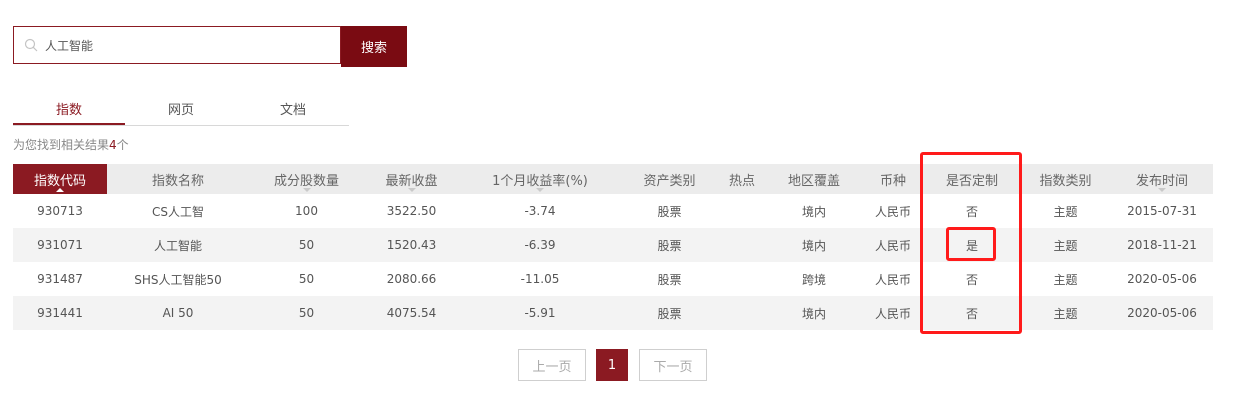 The height and width of the screenshot is (408, 1236). Describe the element at coordinates (1065, 179) in the screenshot. I see `col-header-index-type: 指数类别` at that location.